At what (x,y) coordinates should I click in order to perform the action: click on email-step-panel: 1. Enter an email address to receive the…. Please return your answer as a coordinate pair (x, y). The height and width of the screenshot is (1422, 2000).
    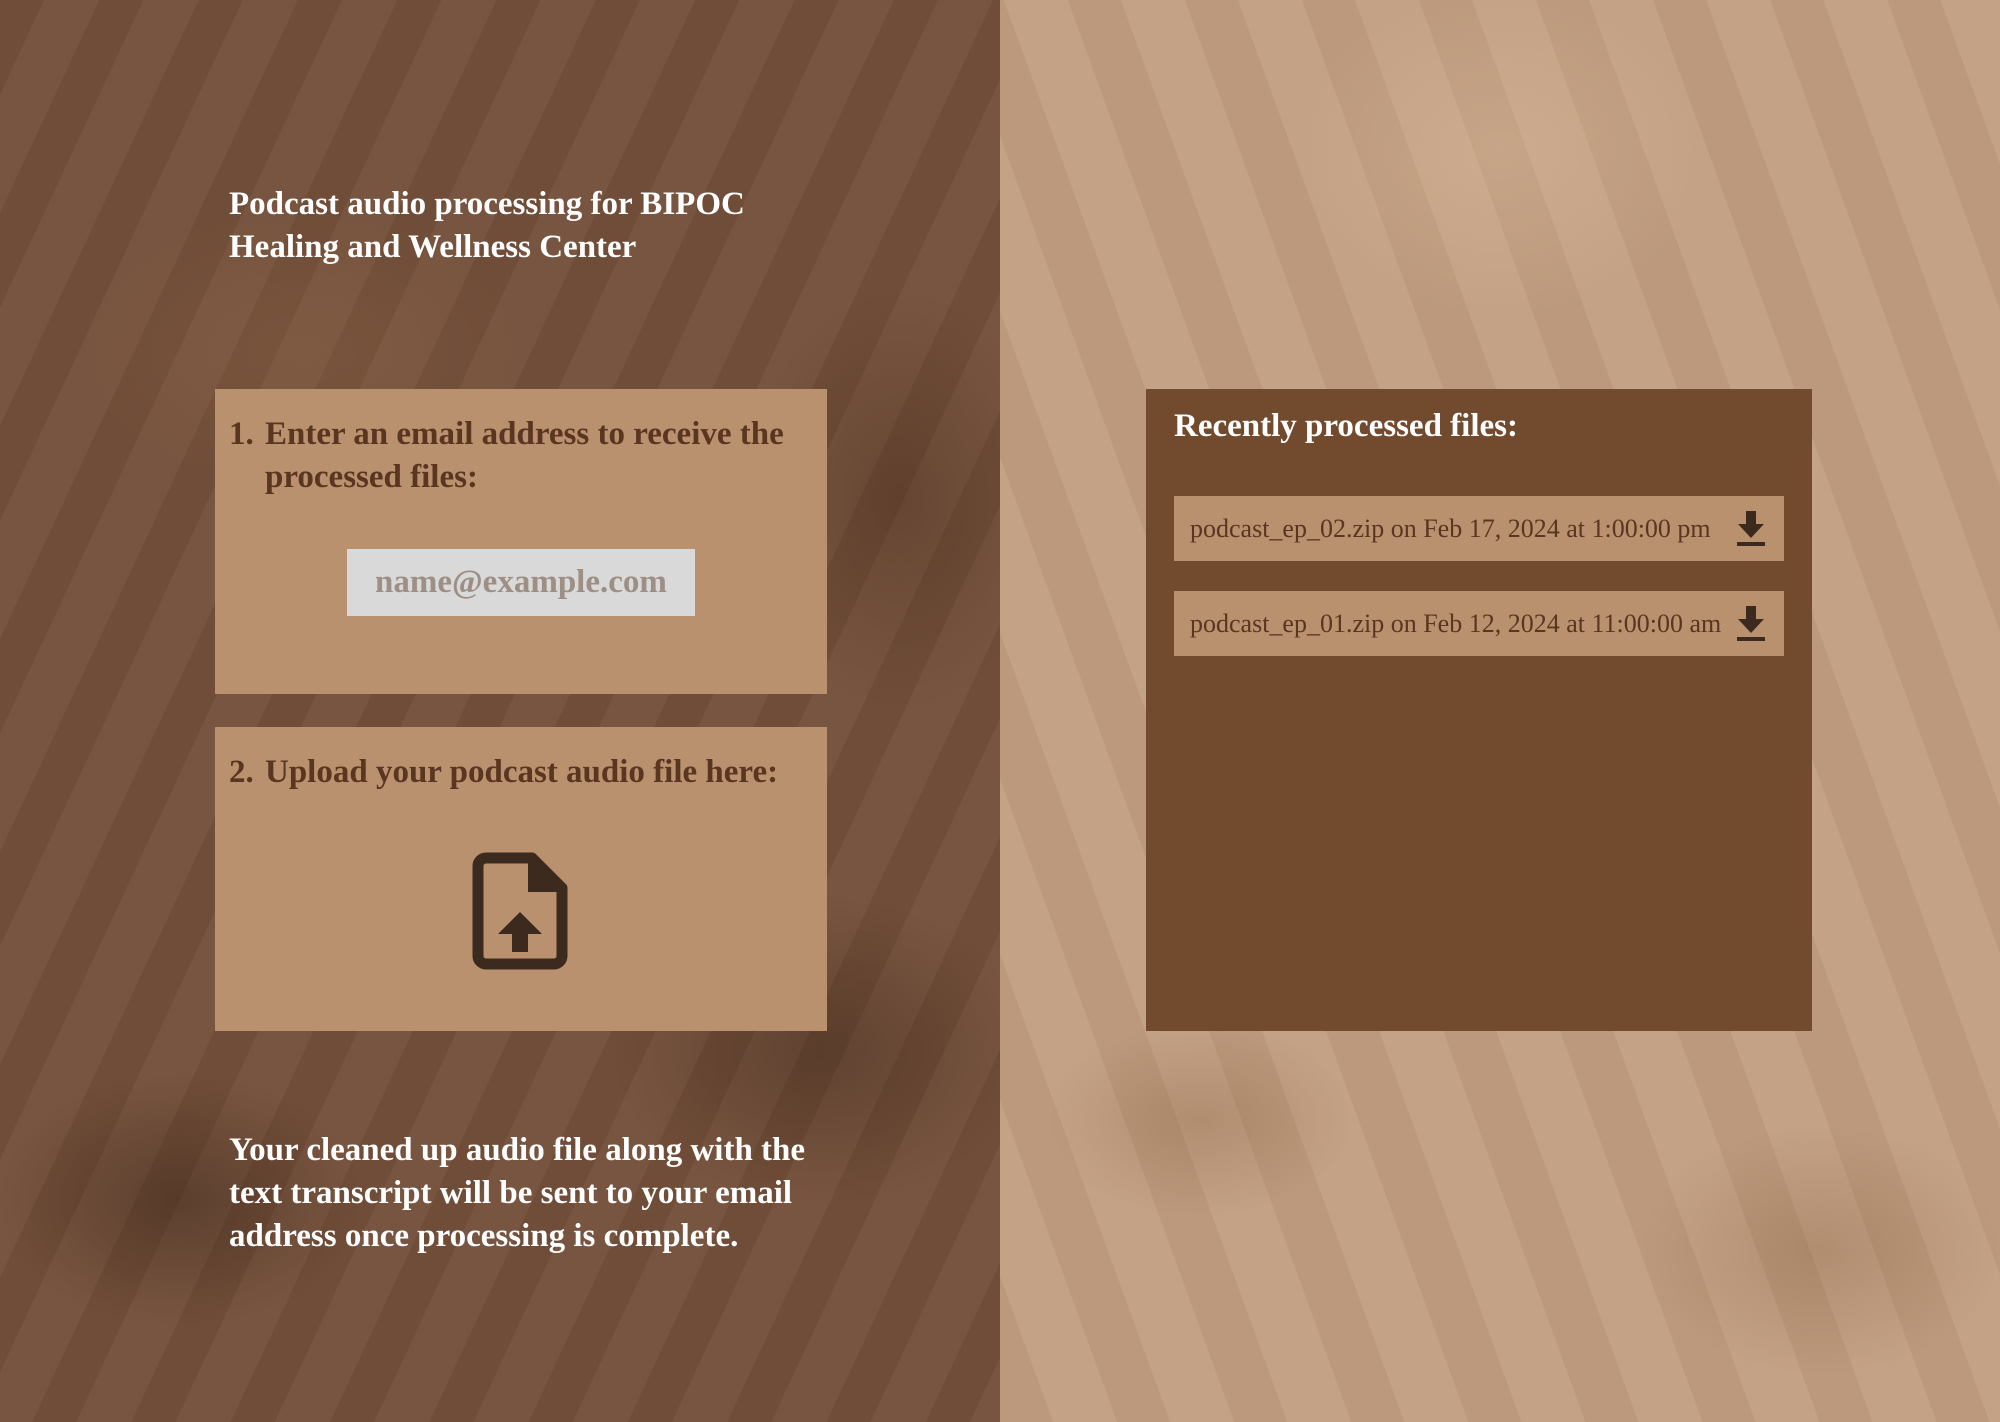
    Looking at the image, I should click on (521, 541).